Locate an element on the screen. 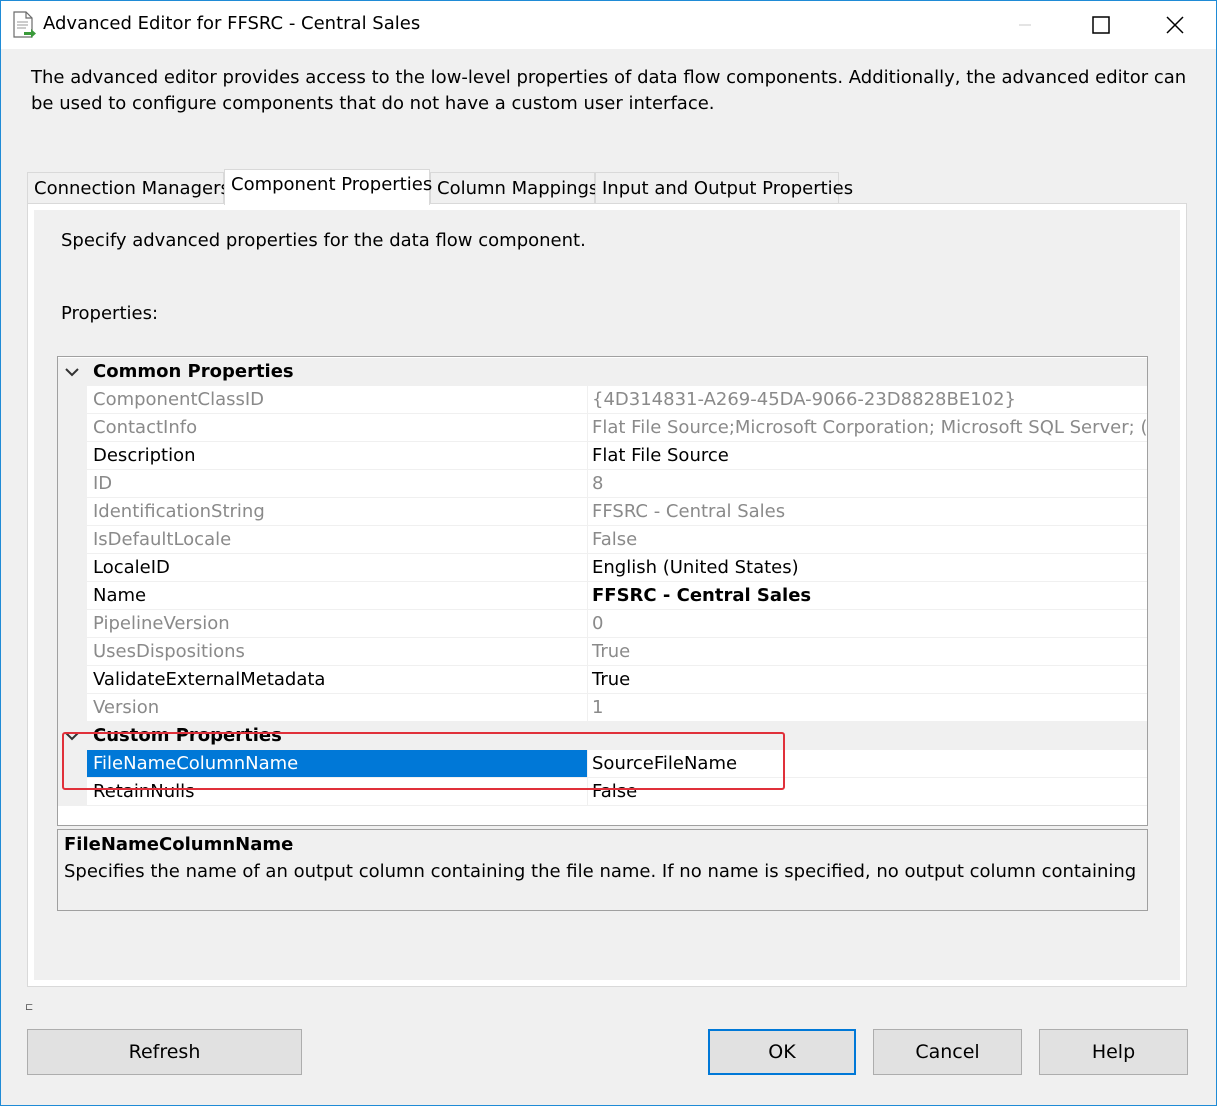 Image resolution: width=1217 pixels, height=1106 pixels. minimize-icon is located at coordinates (1025, 25).